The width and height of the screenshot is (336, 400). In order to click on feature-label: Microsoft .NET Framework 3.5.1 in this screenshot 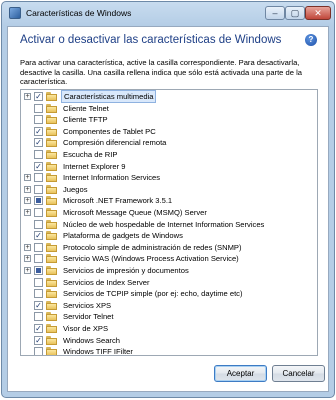, I will do `click(118, 201)`.